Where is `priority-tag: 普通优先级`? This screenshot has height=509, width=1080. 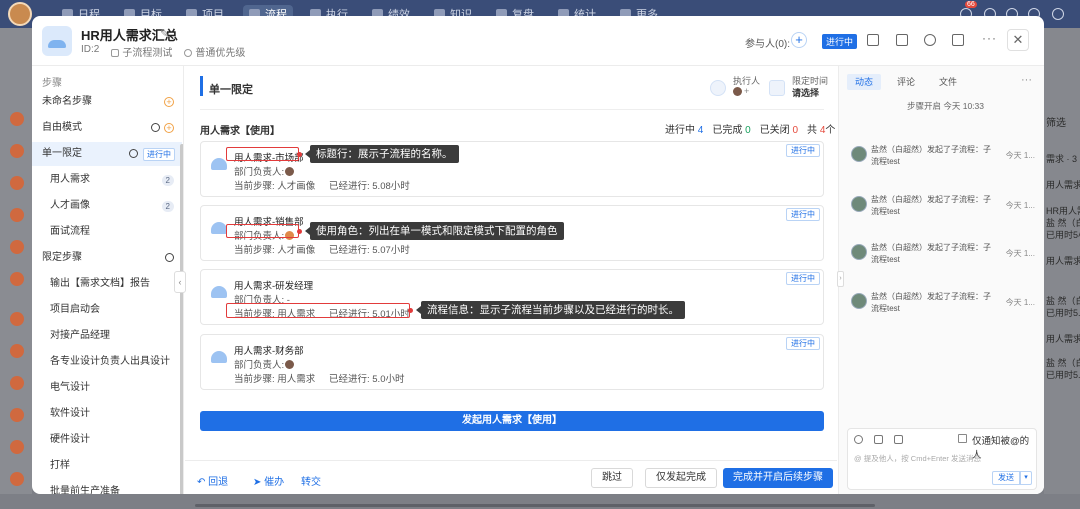
priority-tag: 普通优先级 is located at coordinates (214, 51).